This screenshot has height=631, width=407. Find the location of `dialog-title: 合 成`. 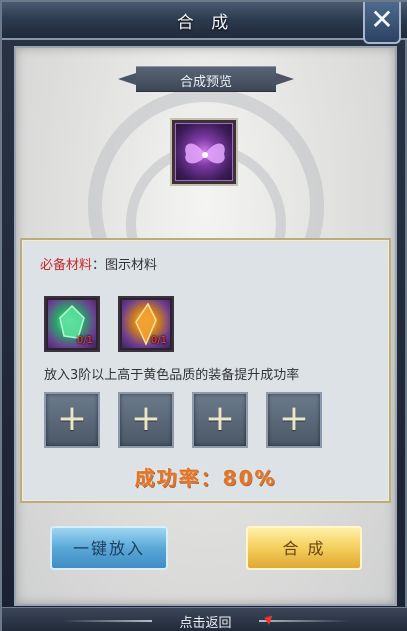

dialog-title: 合 成 is located at coordinates (205, 23).